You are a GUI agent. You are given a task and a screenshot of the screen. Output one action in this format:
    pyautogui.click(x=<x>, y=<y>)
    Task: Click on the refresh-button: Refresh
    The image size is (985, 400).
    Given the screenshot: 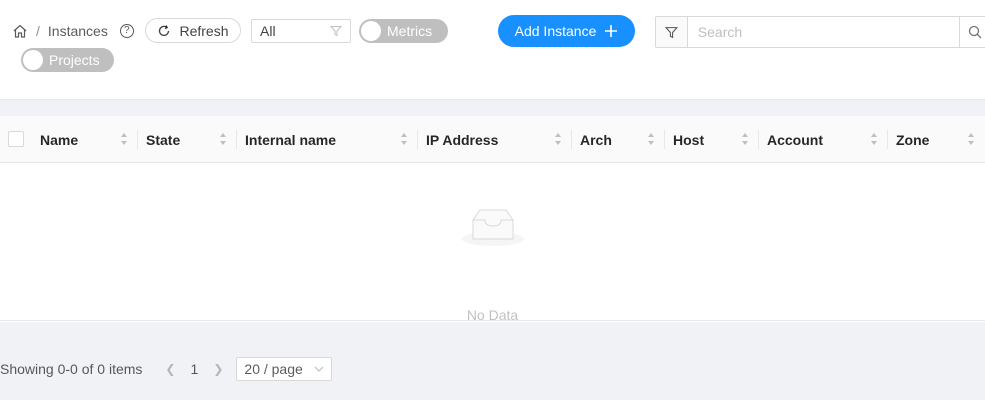 What is the action you would take?
    pyautogui.click(x=193, y=30)
    